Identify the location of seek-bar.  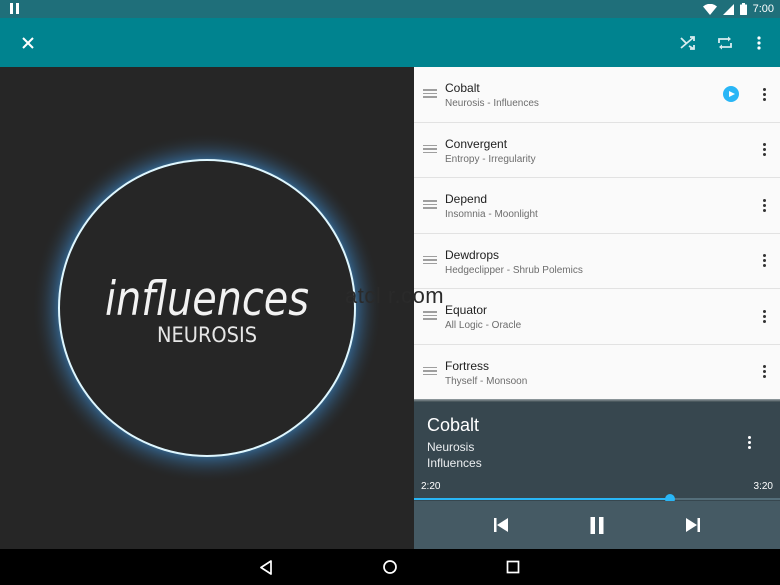
(597, 499).